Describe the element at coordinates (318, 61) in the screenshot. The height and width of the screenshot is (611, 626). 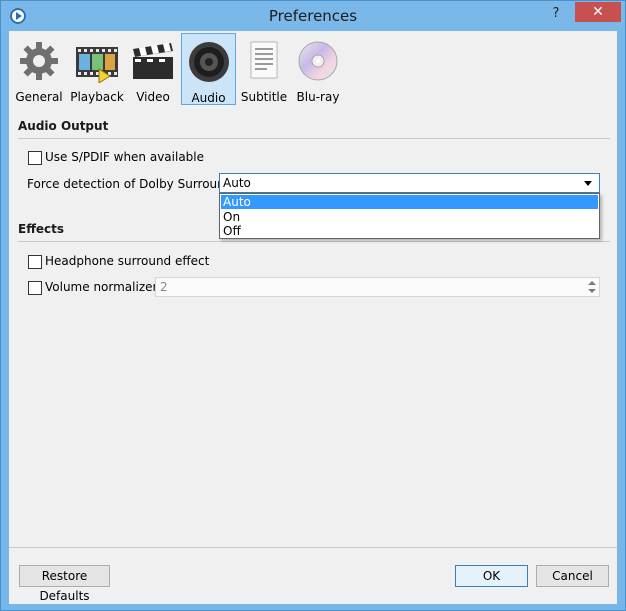
I see `disc-icon` at that location.